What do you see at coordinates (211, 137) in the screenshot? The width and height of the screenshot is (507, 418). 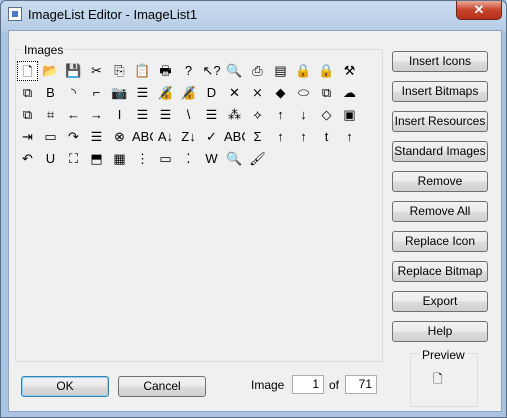 I see `image-list-item-icon: ✓` at bounding box center [211, 137].